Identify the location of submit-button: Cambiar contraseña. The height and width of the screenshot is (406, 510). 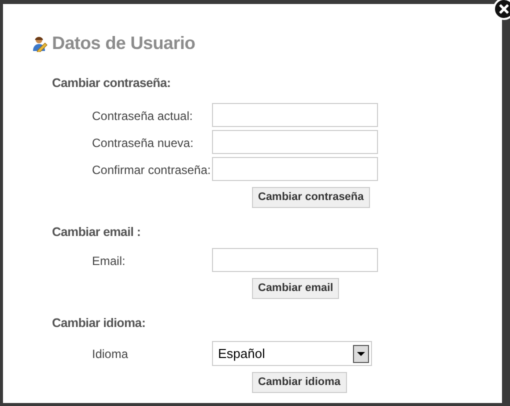
(311, 197).